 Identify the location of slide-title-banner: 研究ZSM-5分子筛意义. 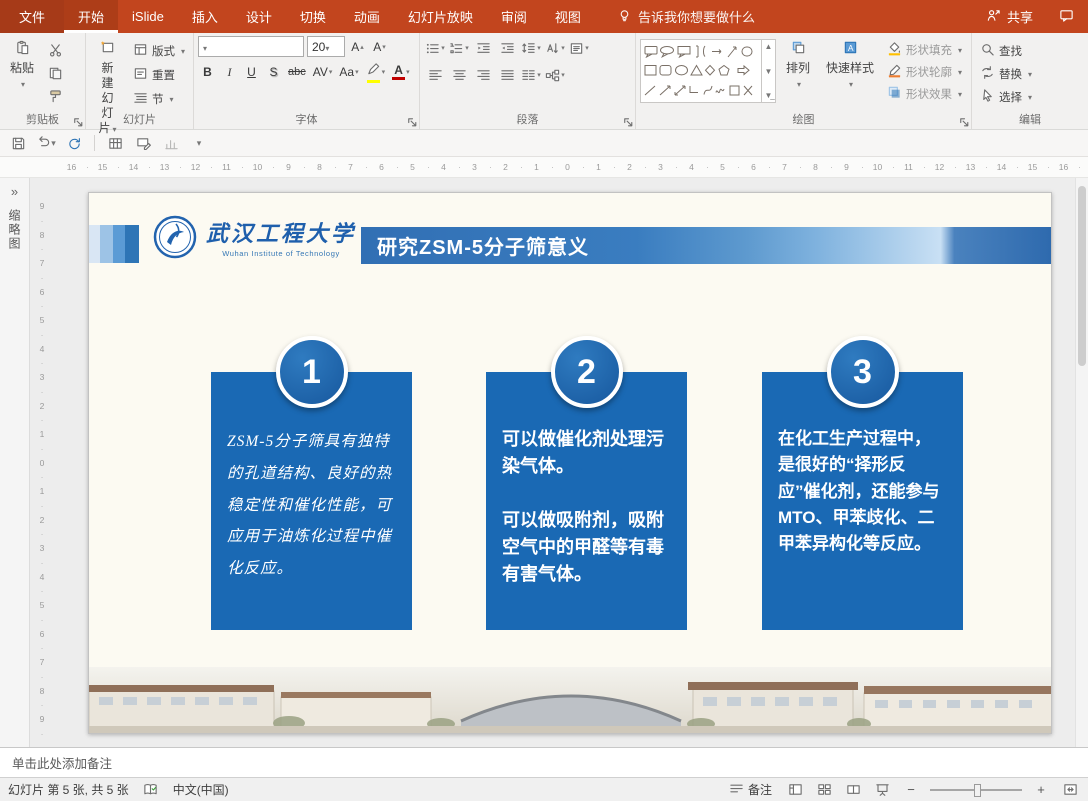
(706, 245).